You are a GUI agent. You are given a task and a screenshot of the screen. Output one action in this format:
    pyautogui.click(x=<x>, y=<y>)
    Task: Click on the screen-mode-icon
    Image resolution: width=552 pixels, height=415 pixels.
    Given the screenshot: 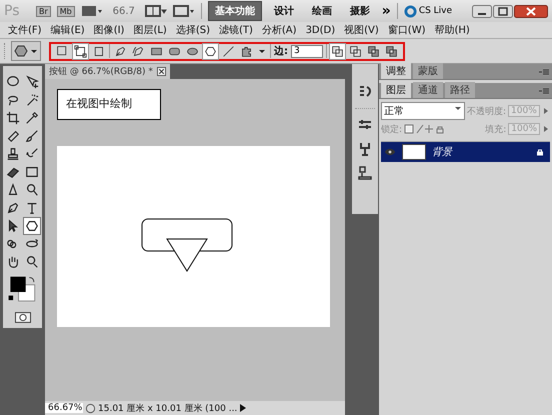 What is the action you would take?
    pyautogui.click(x=183, y=11)
    